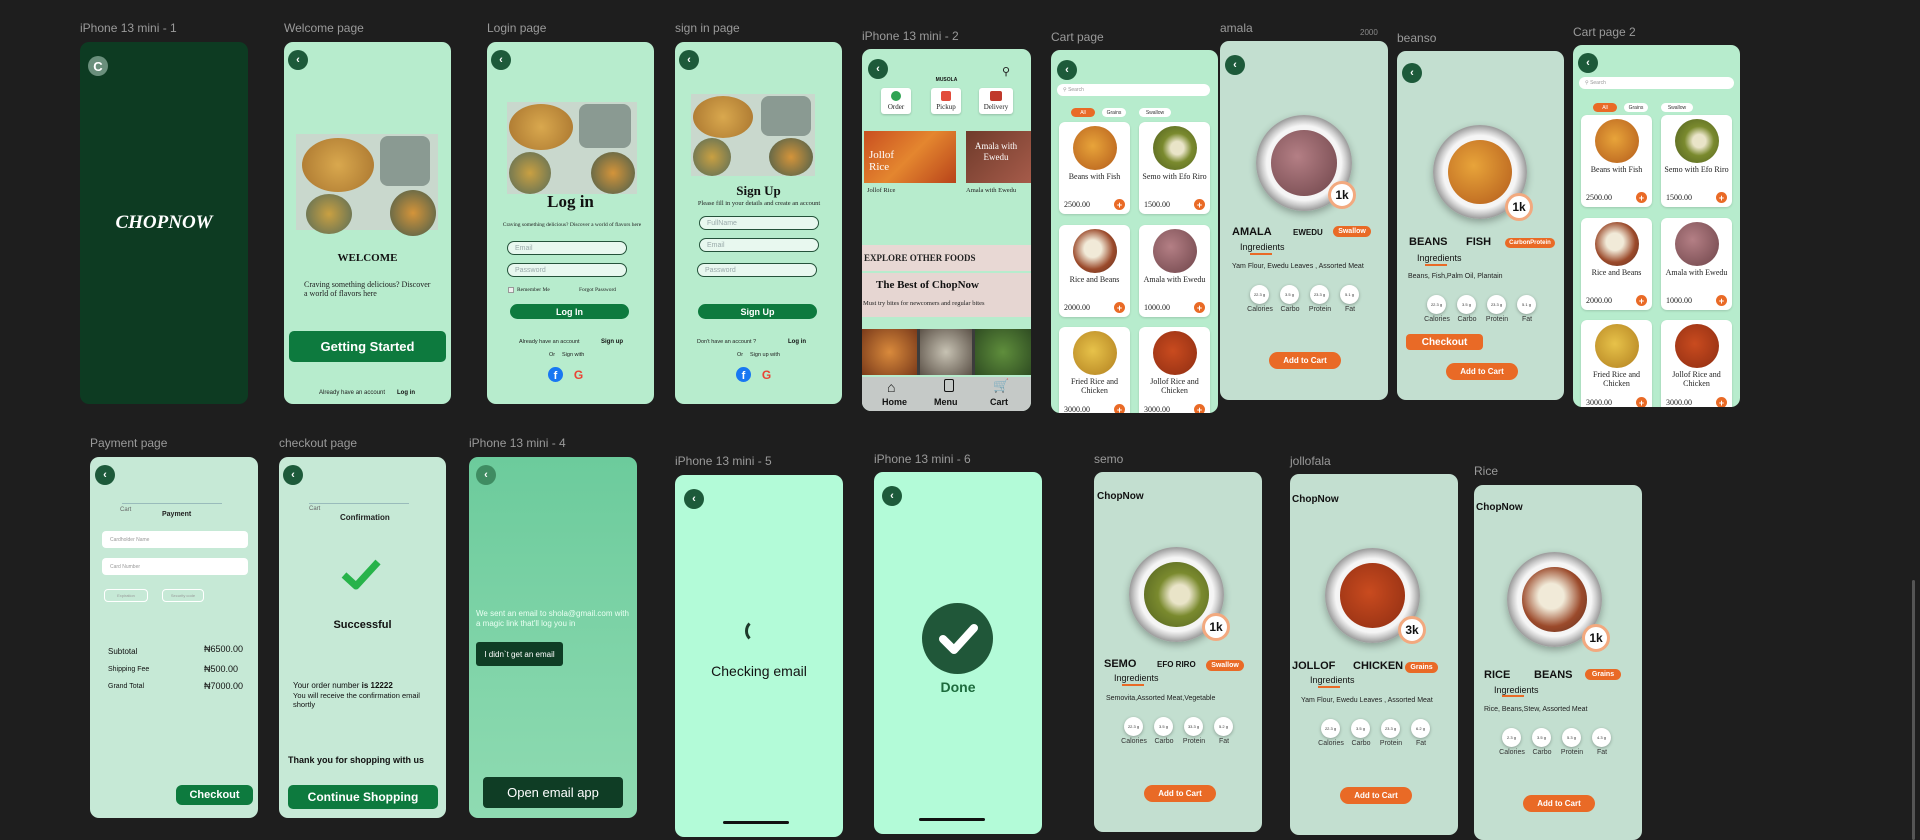  I want to click on menu-icon, so click(949, 385).